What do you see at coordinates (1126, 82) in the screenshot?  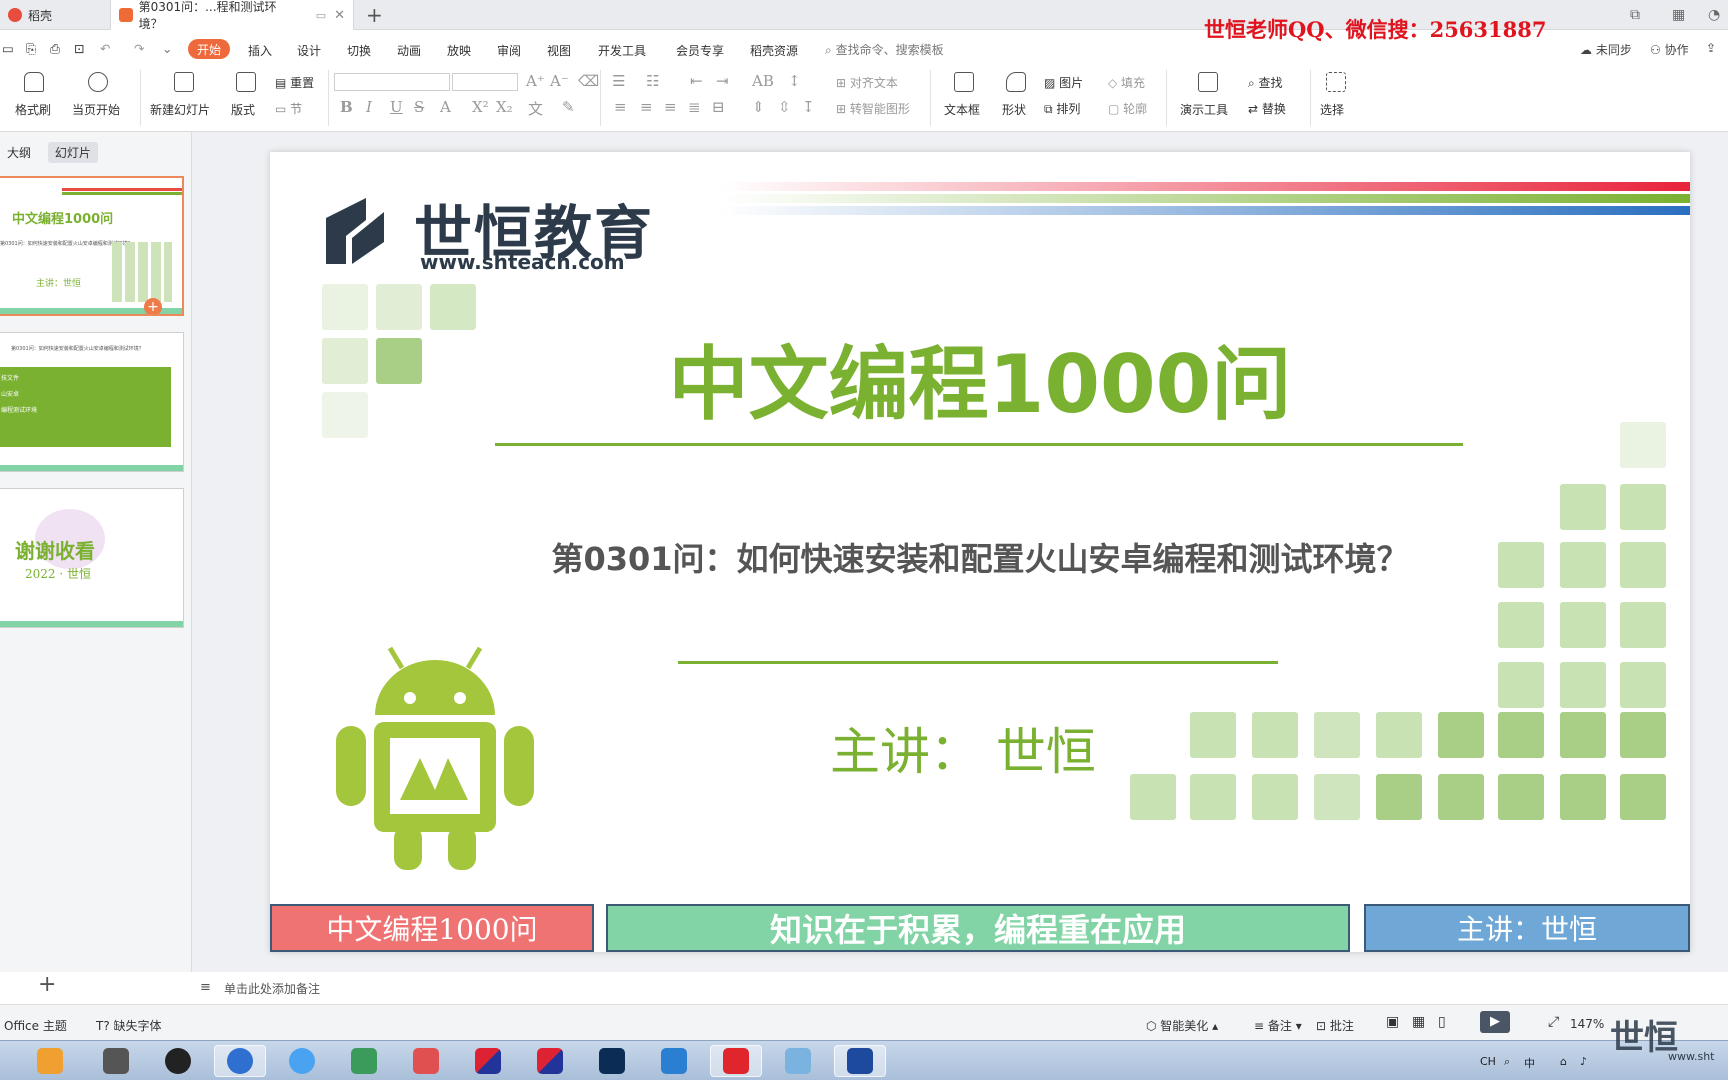 I see `fill-button: ◇ 填充` at bounding box center [1126, 82].